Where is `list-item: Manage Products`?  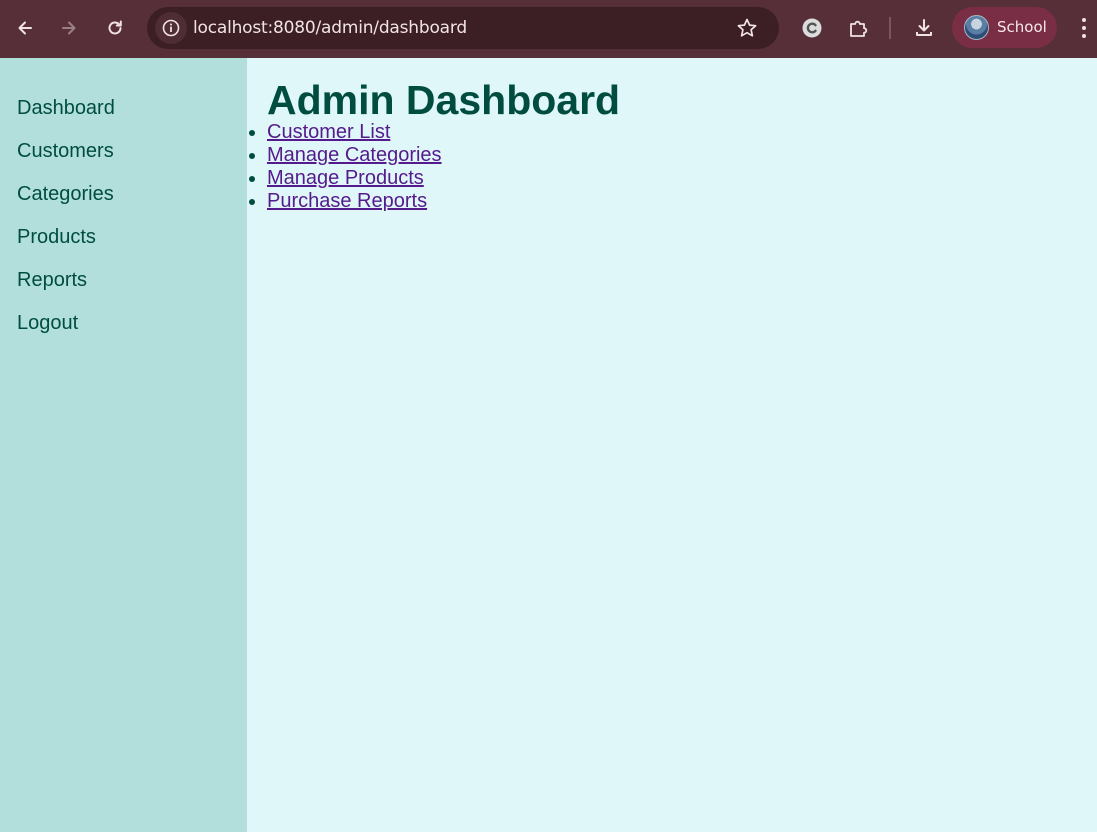 list-item: Manage Products is located at coordinates (354, 178).